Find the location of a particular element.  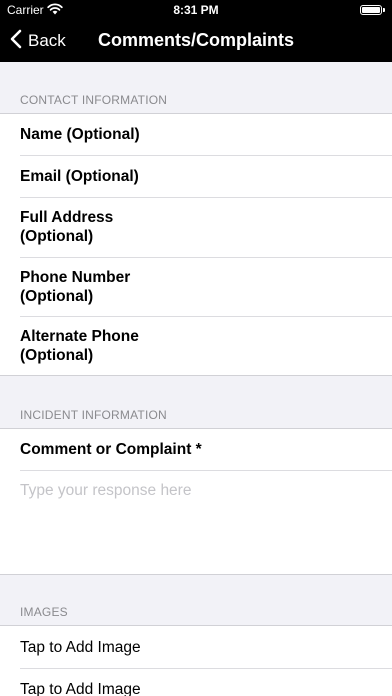

clock: 8:31 PM is located at coordinates (196, 10).